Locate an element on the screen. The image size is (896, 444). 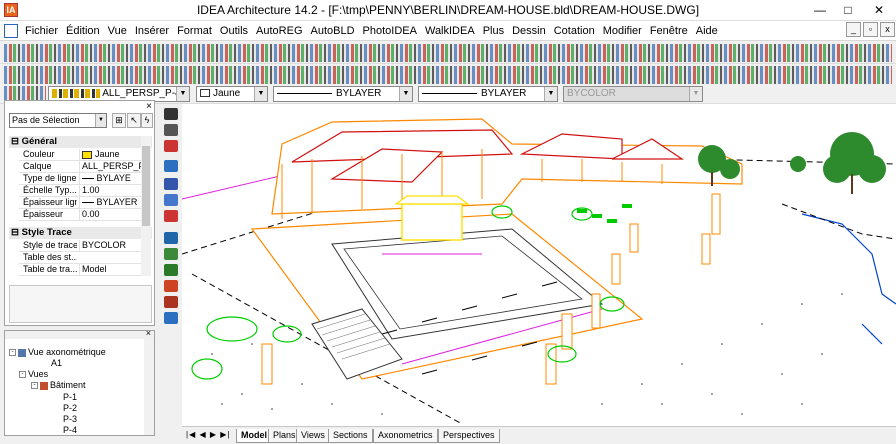
tab-model: Model is located at coordinates (254, 436).